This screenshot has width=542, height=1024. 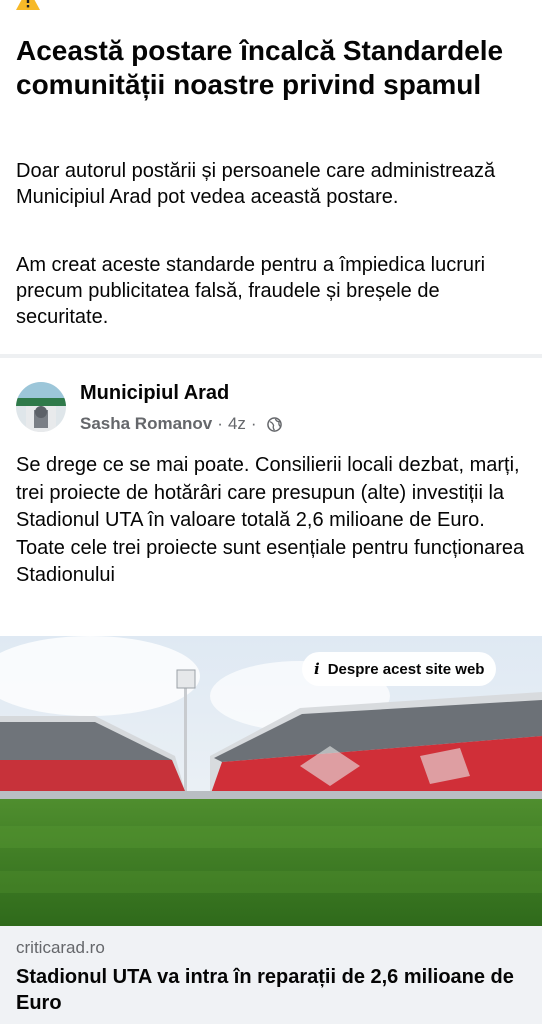 I want to click on link-domain: criticarad.ro, so click(x=60, y=947).